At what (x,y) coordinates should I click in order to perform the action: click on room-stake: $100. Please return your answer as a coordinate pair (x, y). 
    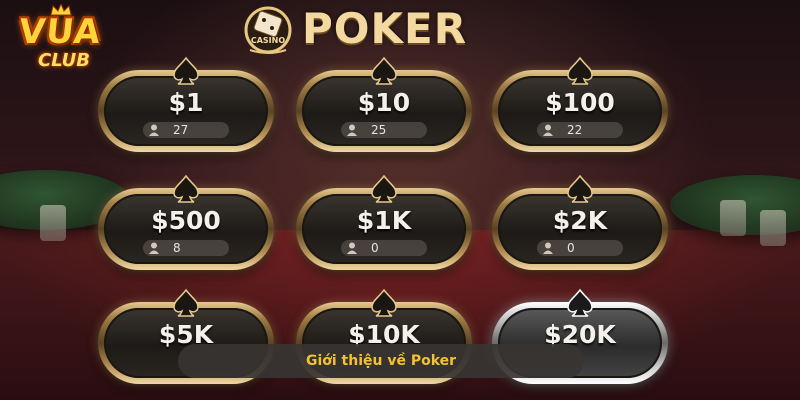
    Looking at the image, I should click on (580, 102).